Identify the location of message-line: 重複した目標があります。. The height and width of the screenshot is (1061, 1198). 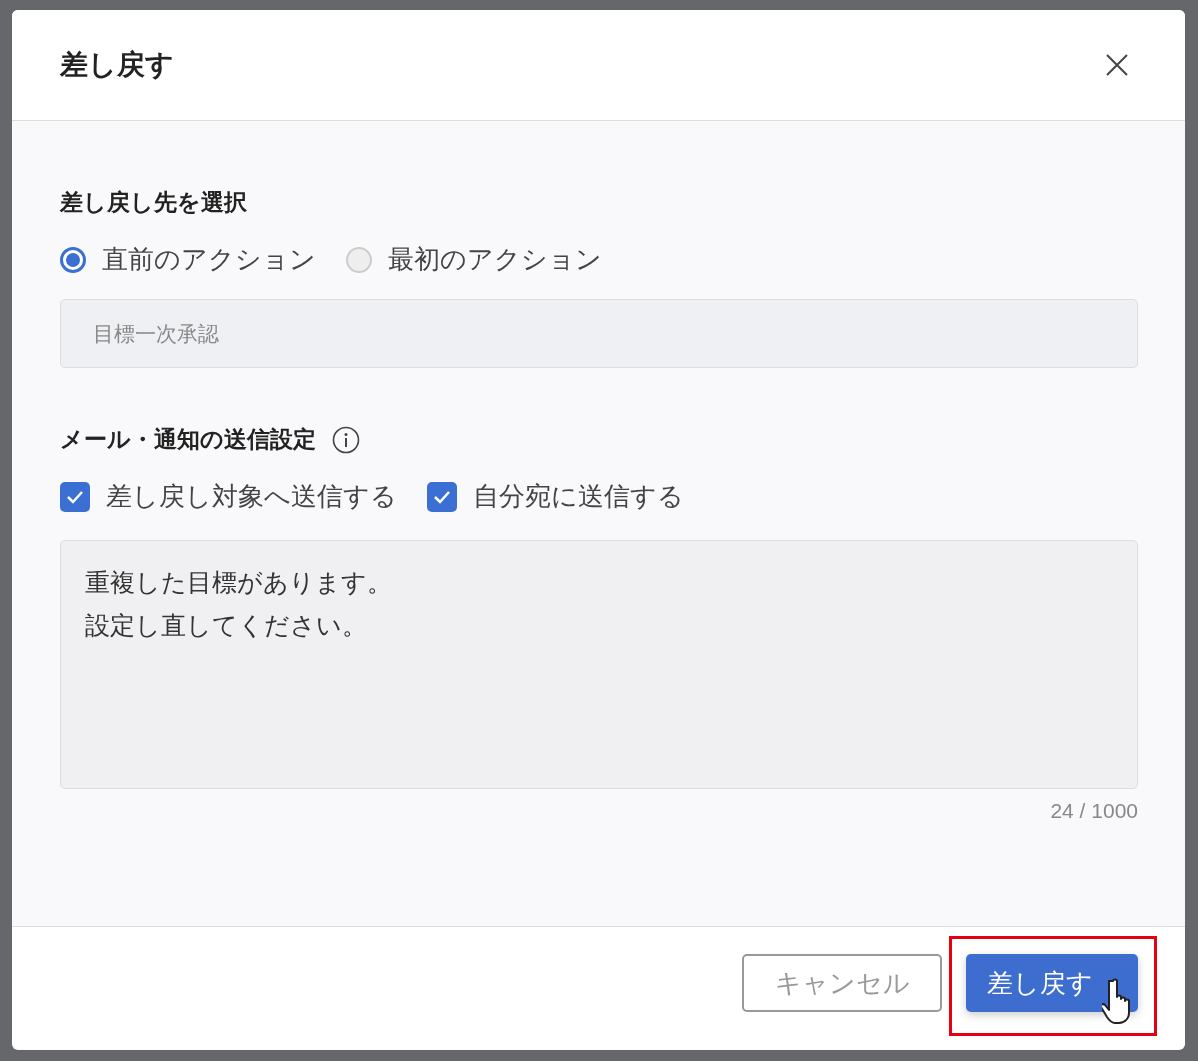
(238, 582).